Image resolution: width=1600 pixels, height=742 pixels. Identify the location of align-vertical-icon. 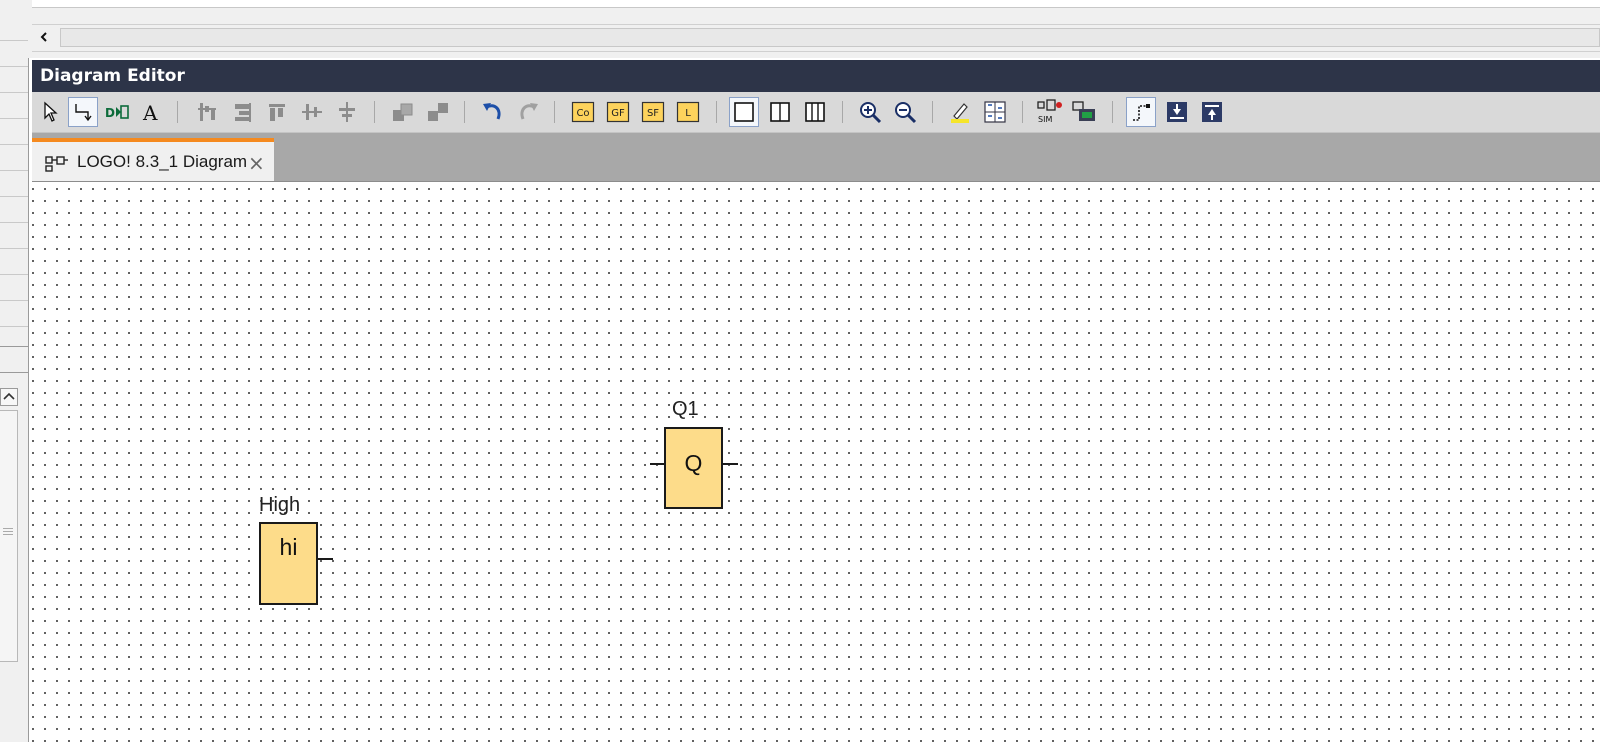
(207, 112).